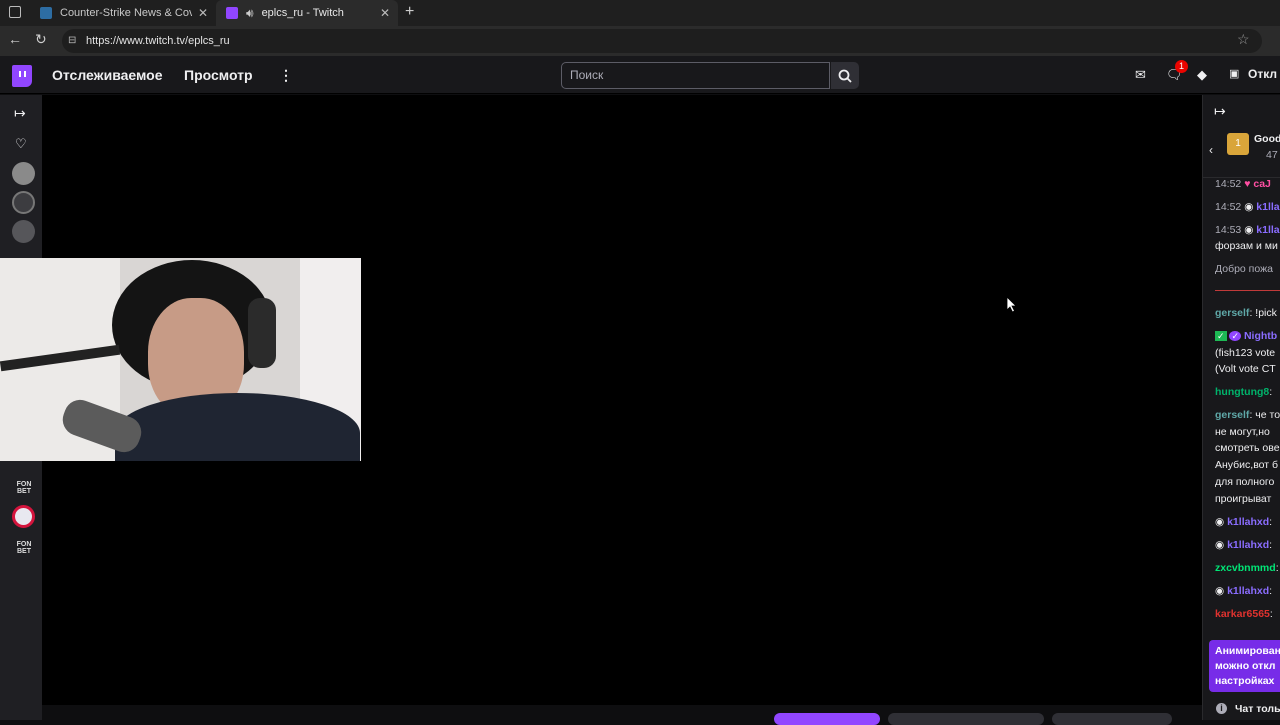 The image size is (1280, 725). I want to click on search-input: Поиск, so click(695, 75).